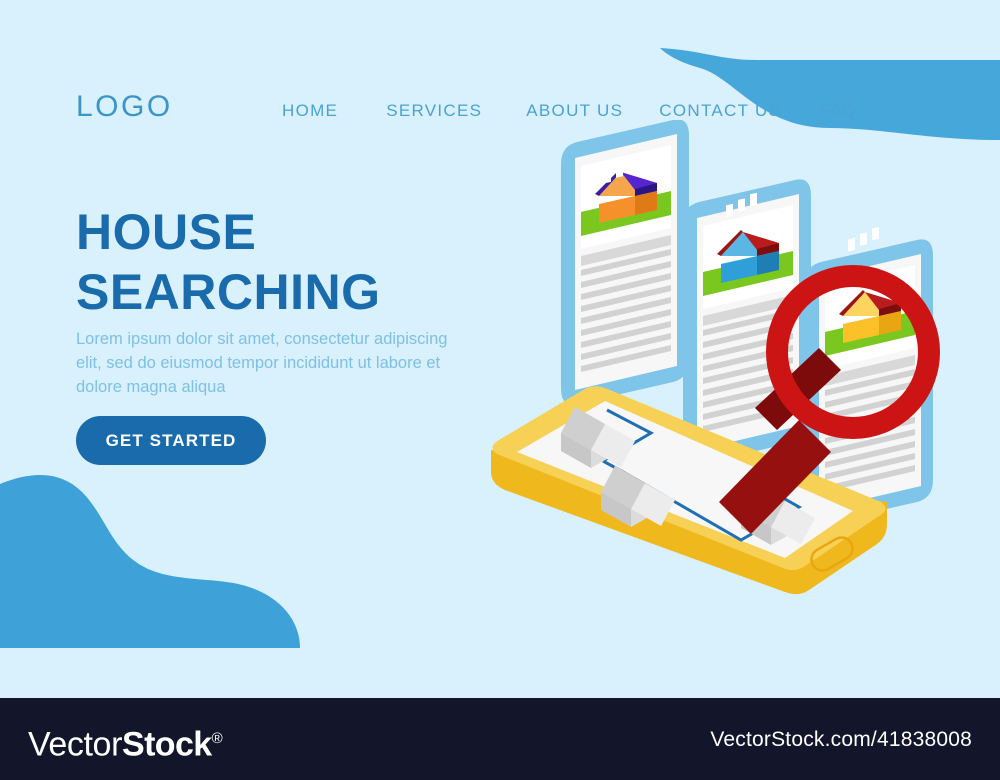  What do you see at coordinates (720, 111) in the screenshot?
I see `nav-item-contact-us: CONTACT US` at bounding box center [720, 111].